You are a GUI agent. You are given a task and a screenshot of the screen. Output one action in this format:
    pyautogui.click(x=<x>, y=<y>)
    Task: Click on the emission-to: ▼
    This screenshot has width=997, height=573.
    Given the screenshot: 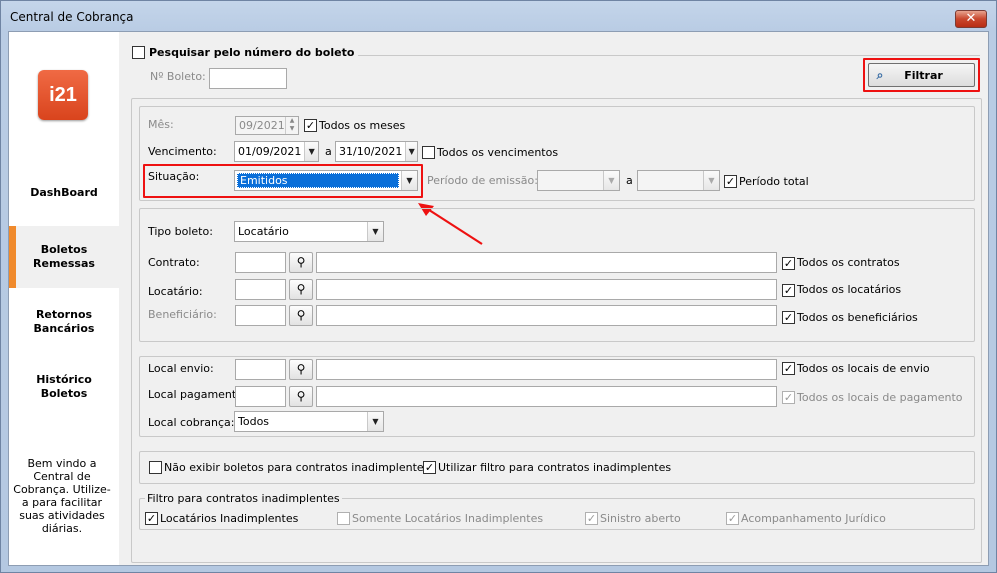 What is the action you would take?
    pyautogui.click(x=678, y=180)
    